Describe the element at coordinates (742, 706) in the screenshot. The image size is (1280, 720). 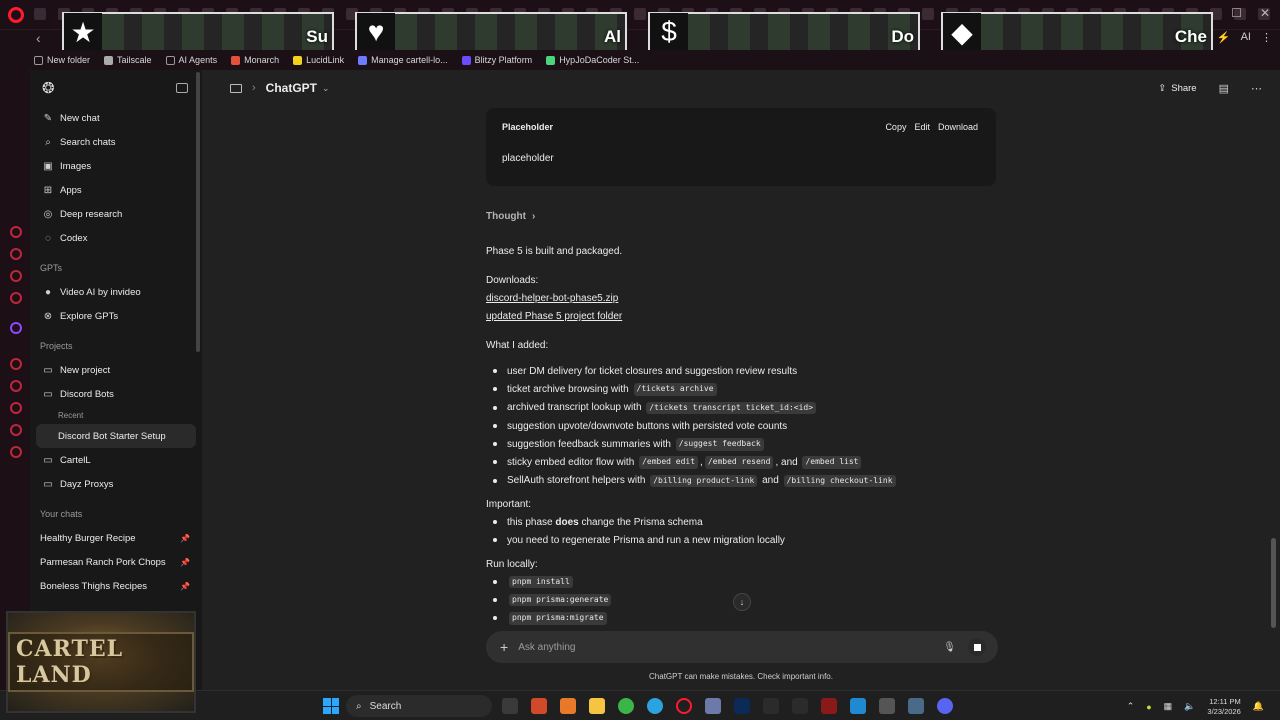
I see `photoshop-icon` at that location.